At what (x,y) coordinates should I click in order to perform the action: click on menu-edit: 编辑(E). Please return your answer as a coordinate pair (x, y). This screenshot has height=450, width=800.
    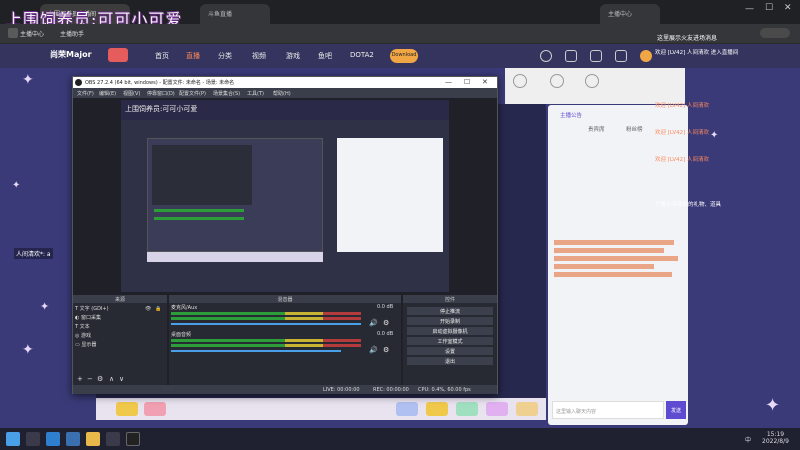
    Looking at the image, I should click on (107, 93).